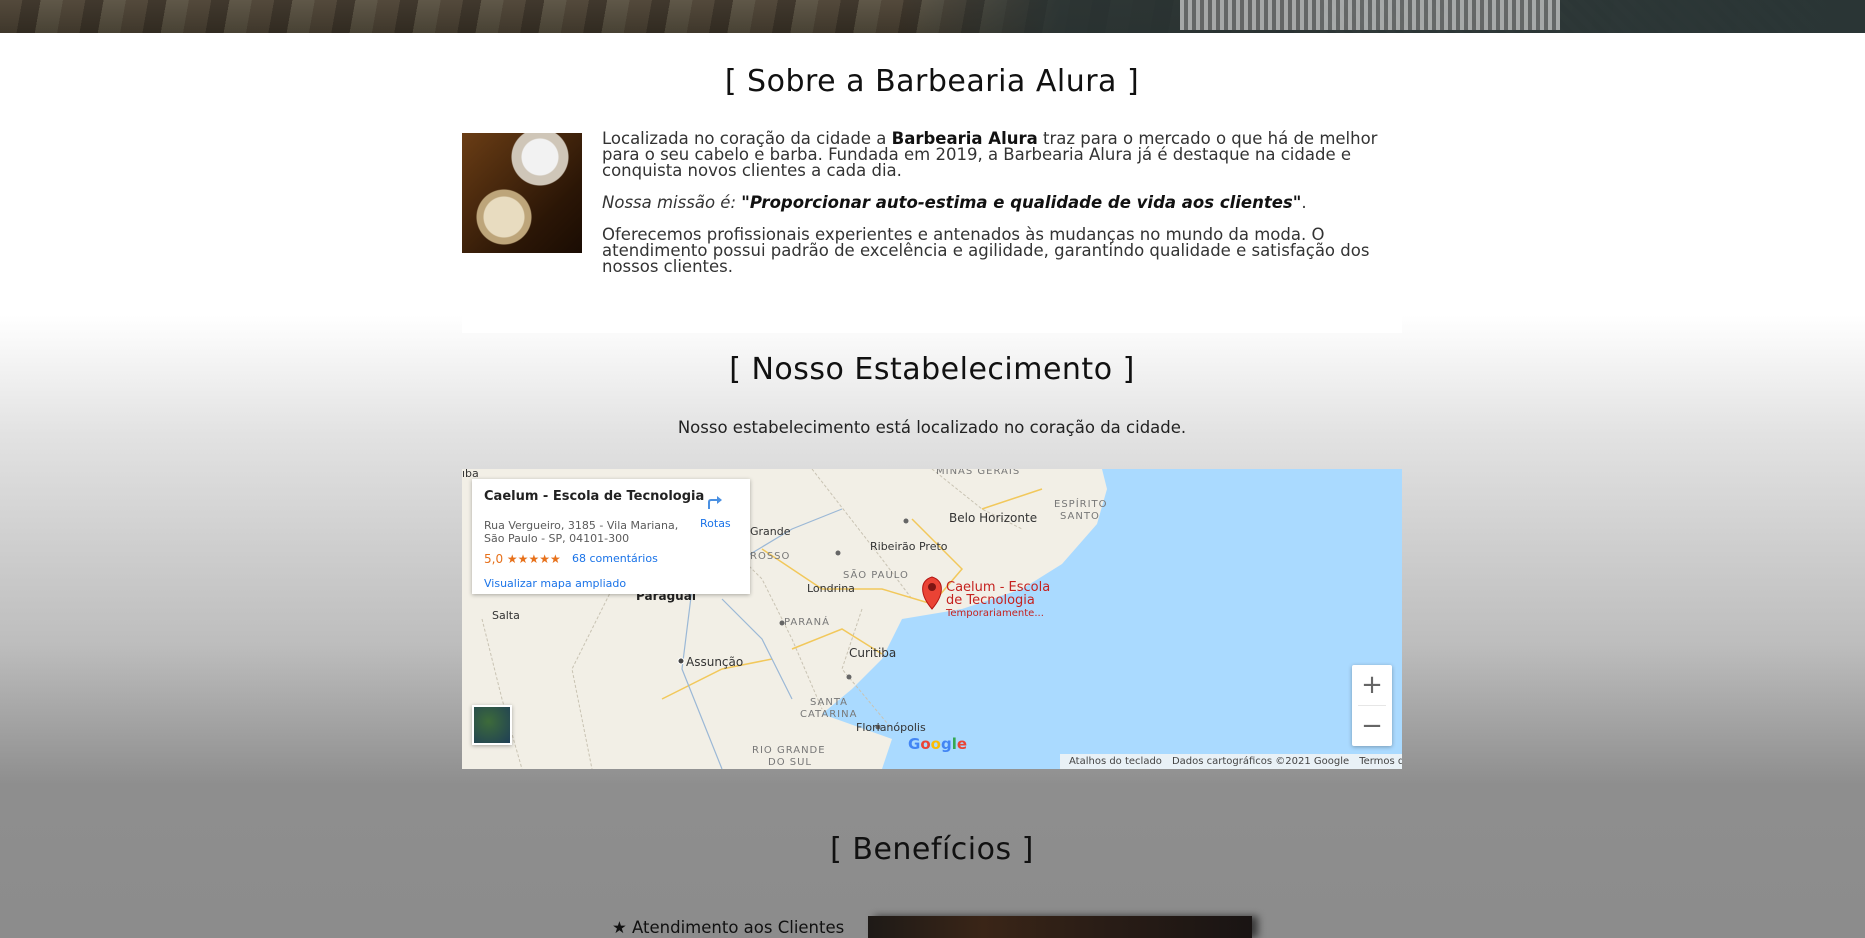  I want to click on star-icons: ★★★★★, so click(533, 559).